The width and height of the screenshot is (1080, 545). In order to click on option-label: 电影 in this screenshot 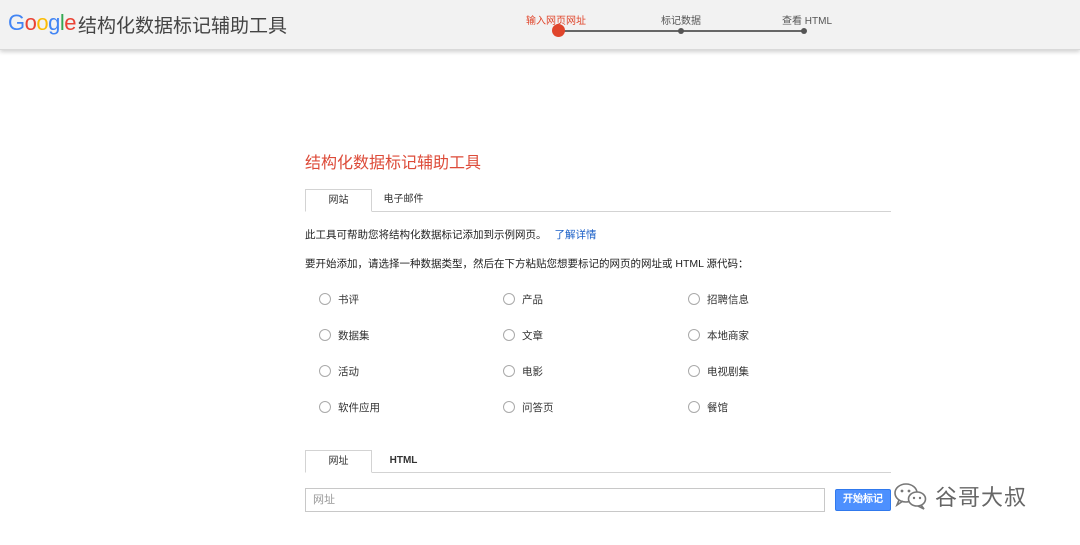, I will do `click(532, 371)`.